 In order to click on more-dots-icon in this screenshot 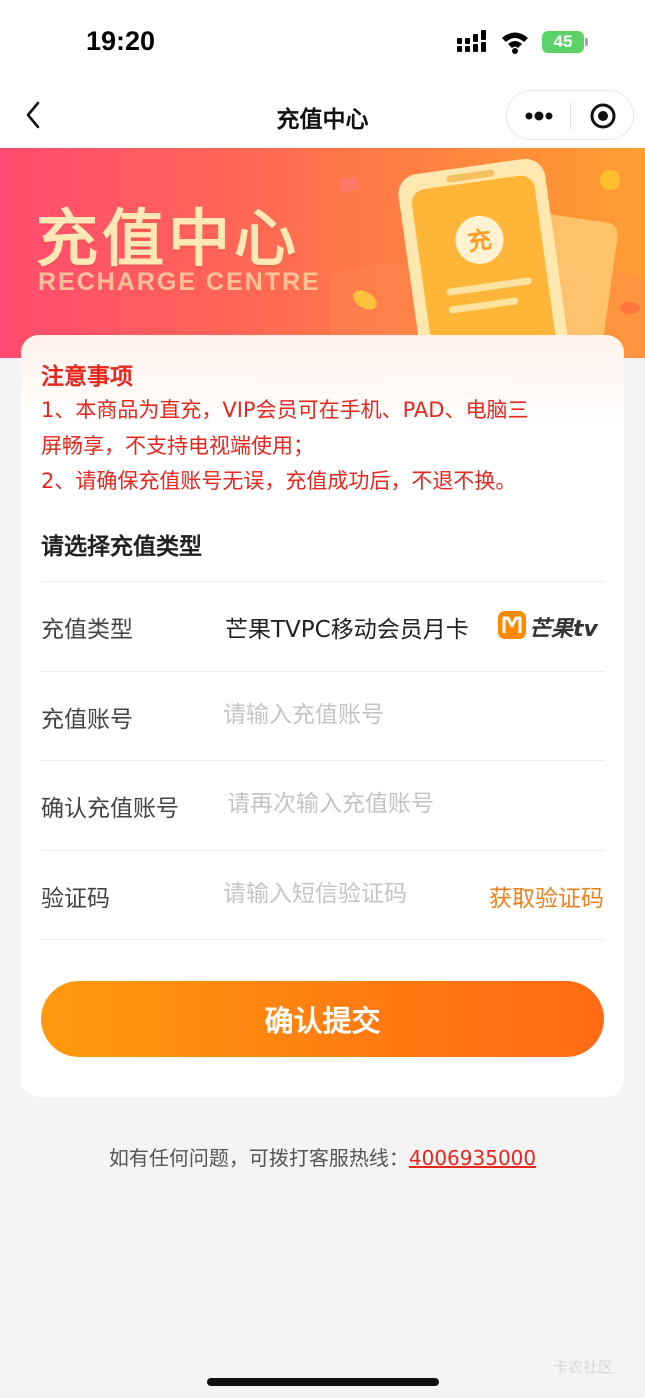, I will do `click(539, 116)`.